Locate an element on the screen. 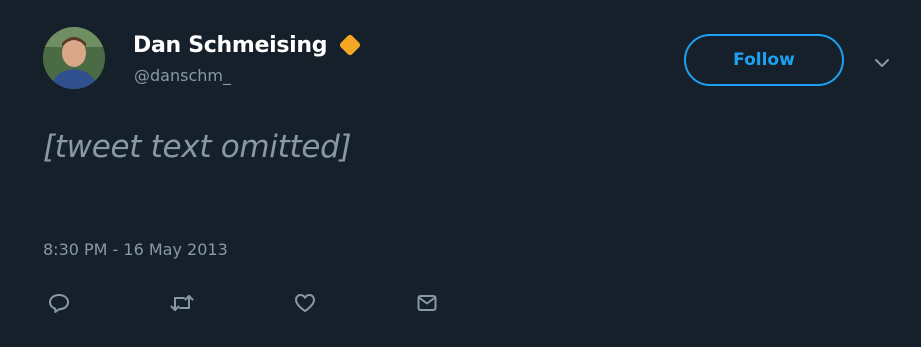 Image resolution: width=921 pixels, height=347 pixels. orange-diamond-icon is located at coordinates (350, 45).